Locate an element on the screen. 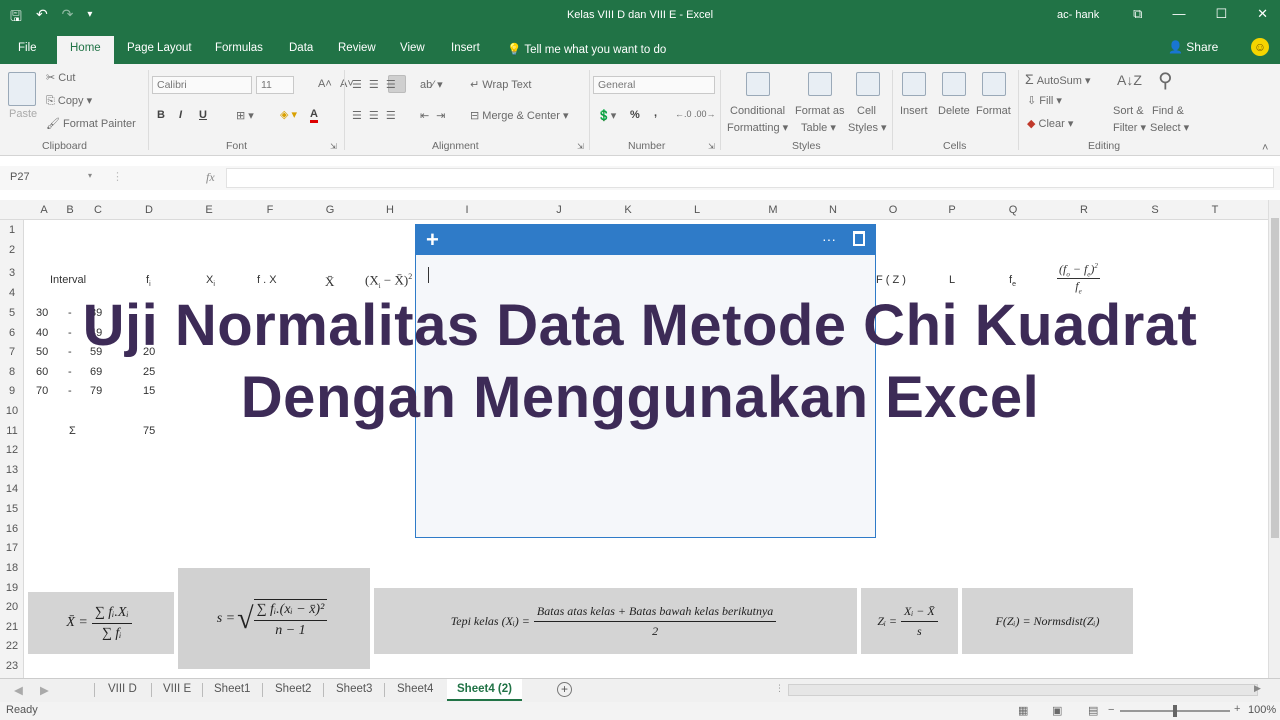  alignment-dialog-launcher-icon: ⇲ is located at coordinates (580, 146).